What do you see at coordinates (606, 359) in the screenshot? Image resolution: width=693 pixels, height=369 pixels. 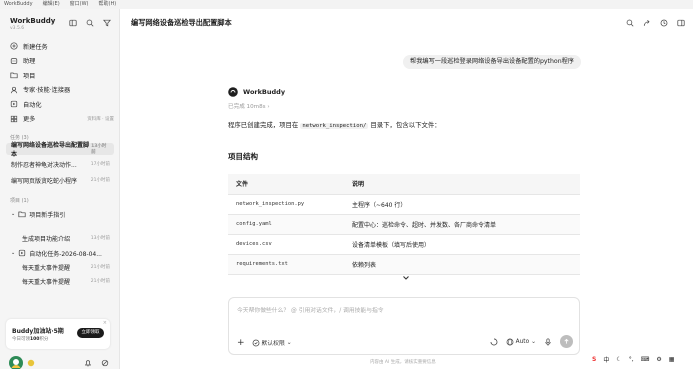 I see `ime-mode: 中` at bounding box center [606, 359].